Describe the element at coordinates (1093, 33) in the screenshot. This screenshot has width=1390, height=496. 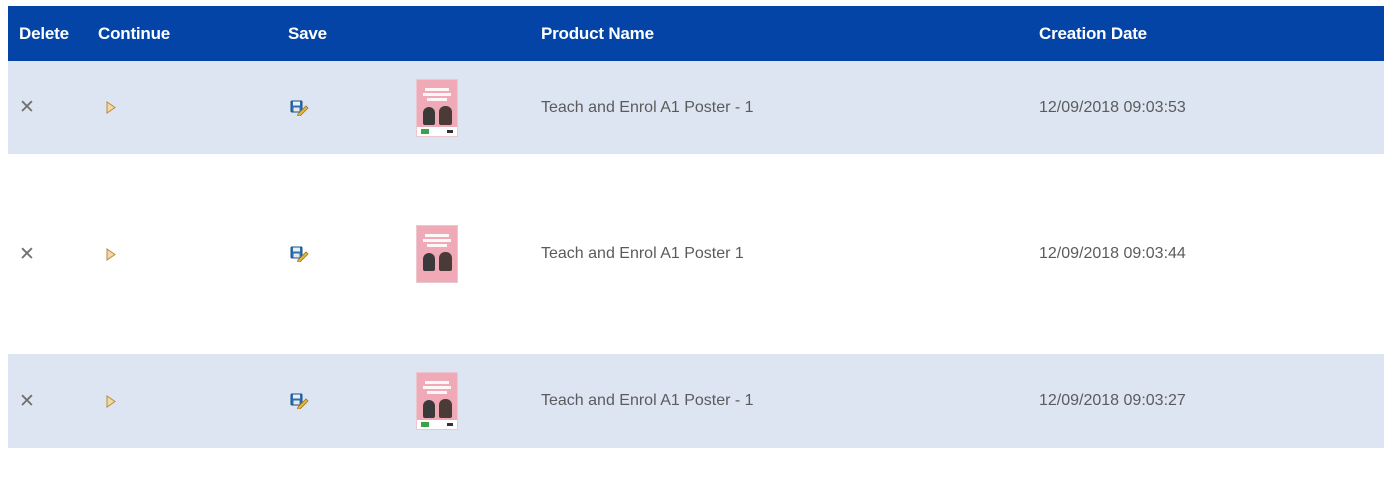
I see `header-creation-date: Creation Date` at that location.